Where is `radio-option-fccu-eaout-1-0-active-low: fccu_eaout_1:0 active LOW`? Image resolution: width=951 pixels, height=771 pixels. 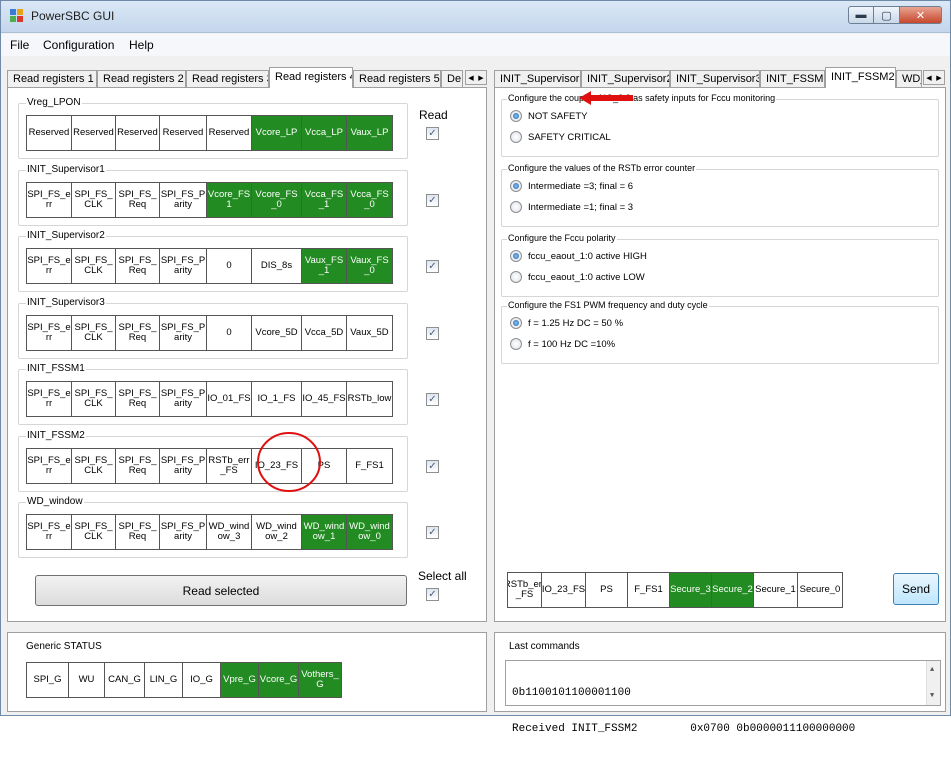
radio-option-fccu-eaout-1-0-active-low: fccu_eaout_1:0 active LOW is located at coordinates (577, 277).